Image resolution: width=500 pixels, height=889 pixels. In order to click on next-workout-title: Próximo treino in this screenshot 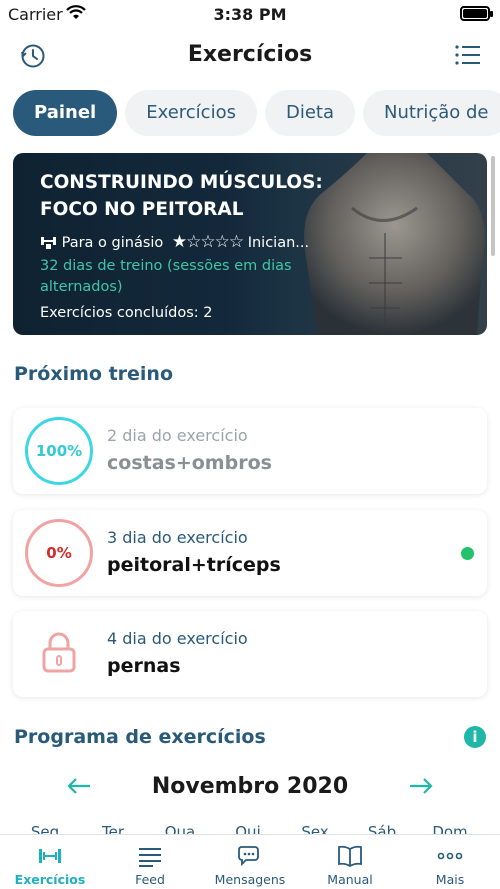, I will do `click(94, 374)`.